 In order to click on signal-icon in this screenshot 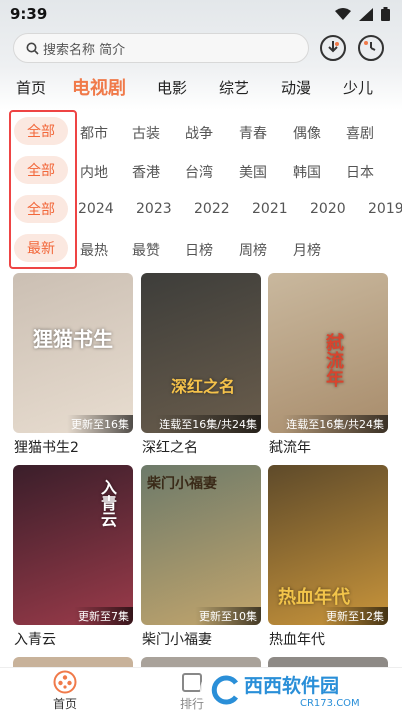, I will do `click(366, 14)`.